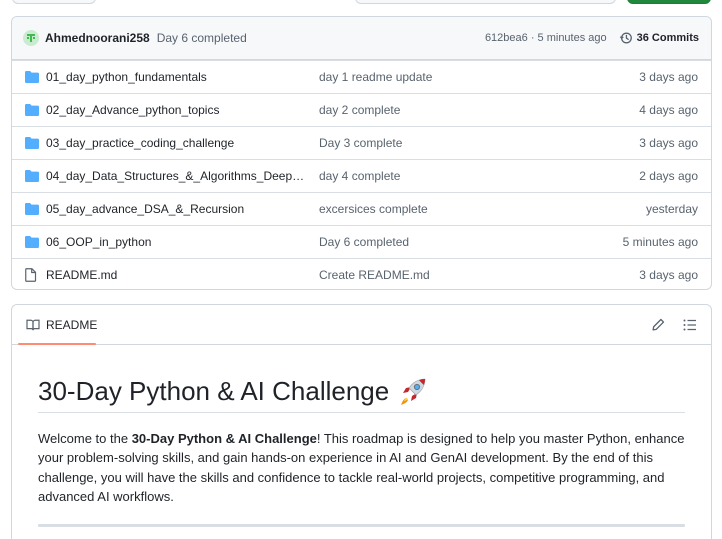  I want to click on file-row: README.md Create README.md 3 days ago, so click(361, 273).